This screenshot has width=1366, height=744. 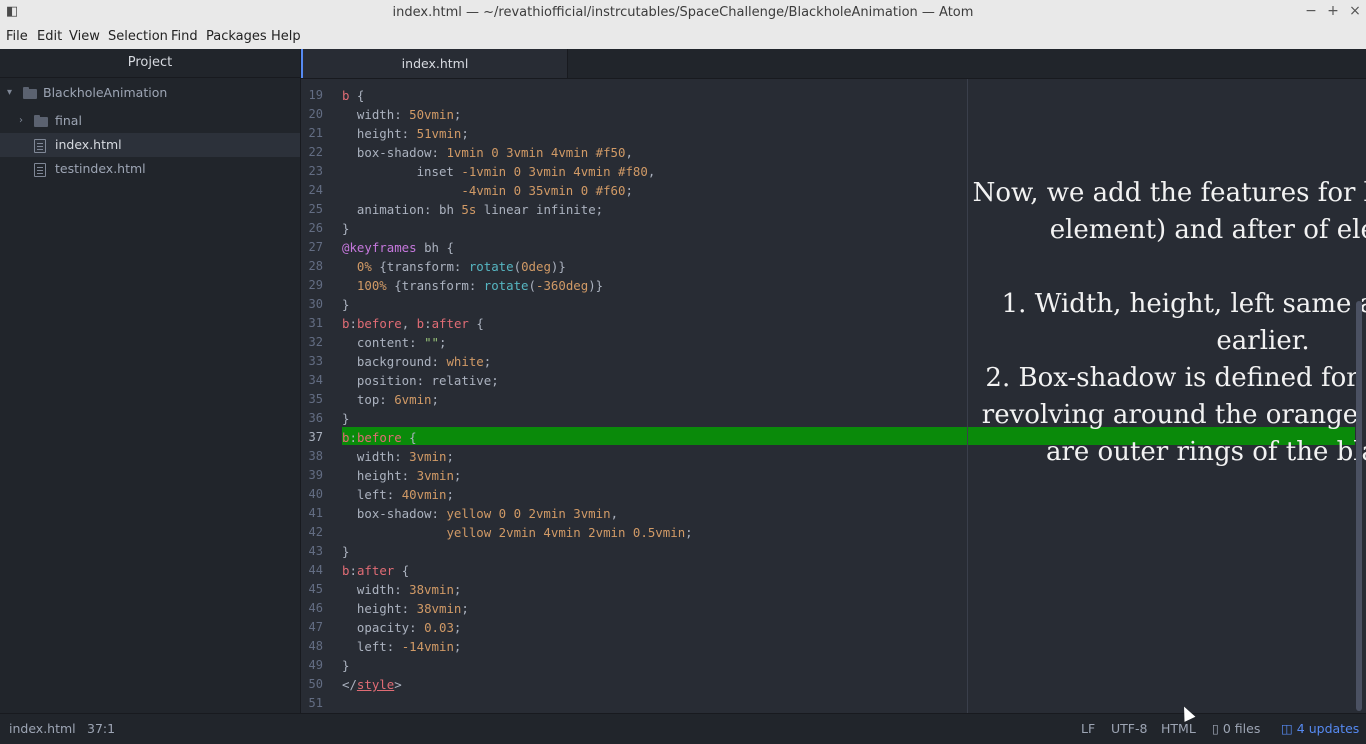 I want to click on tab-index-html: index.html, so click(x=434, y=63).